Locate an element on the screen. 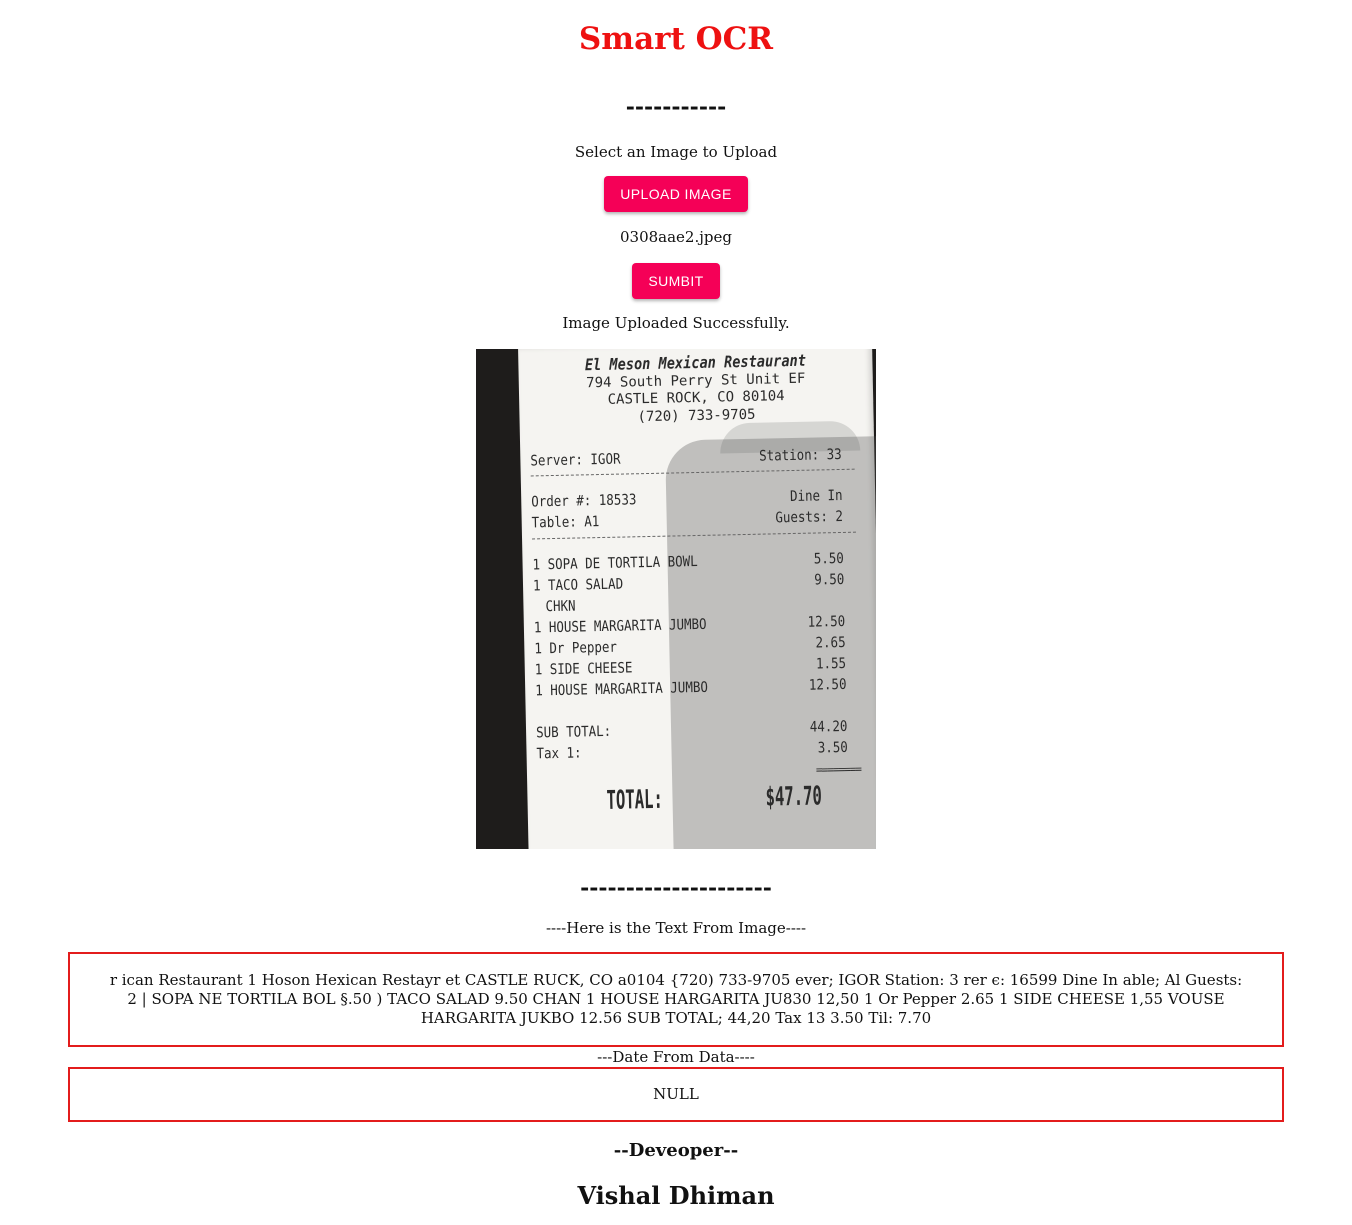 This screenshot has width=1352, height=1225. receipt-total: $47.70 is located at coordinates (794, 797).